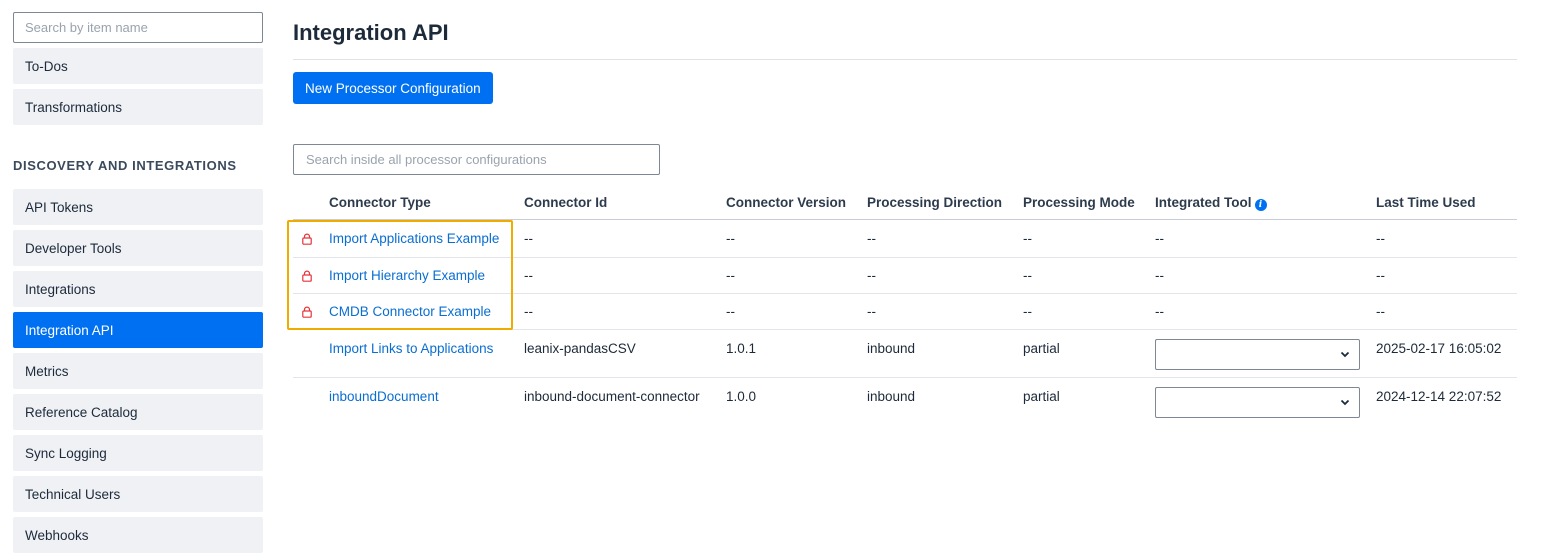 This screenshot has width=1549, height=558. Describe the element at coordinates (46, 66) in the screenshot. I see `sidebar-item-label: To-Dos` at that location.